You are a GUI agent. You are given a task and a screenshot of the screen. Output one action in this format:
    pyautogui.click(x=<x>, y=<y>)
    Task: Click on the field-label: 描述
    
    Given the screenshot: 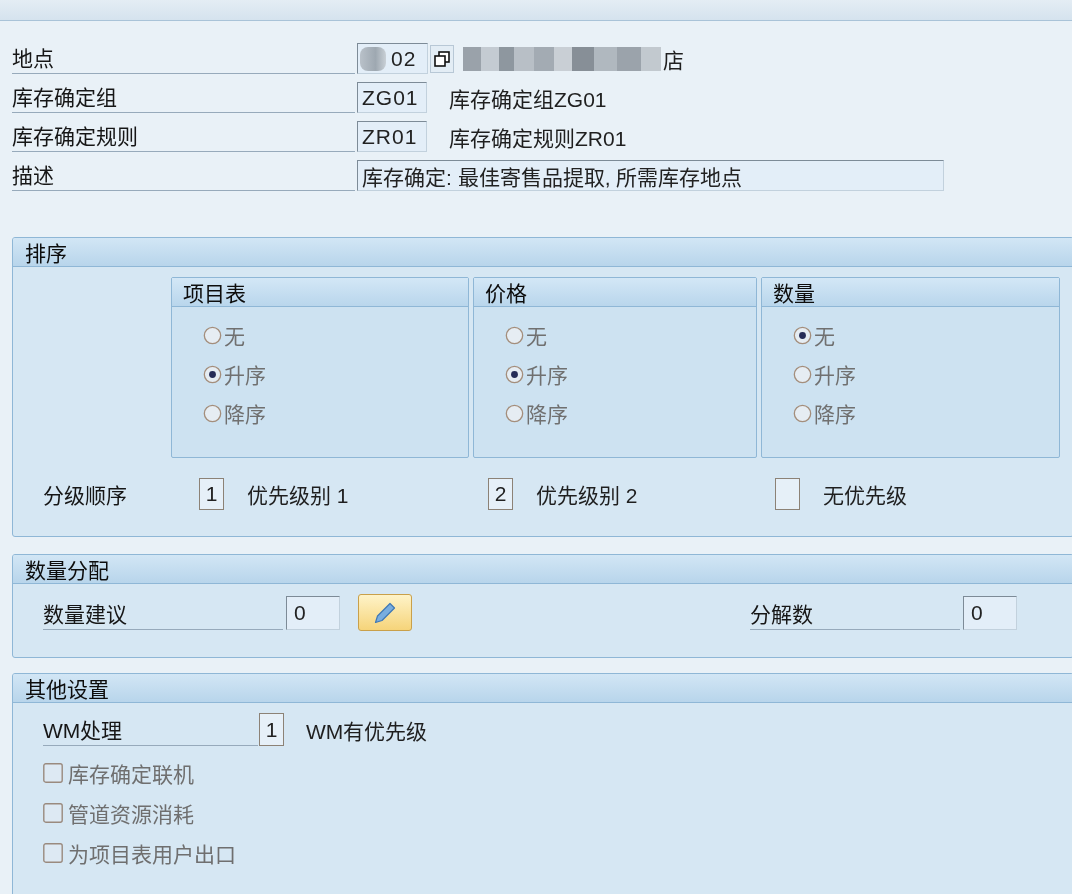 What is the action you would take?
    pyautogui.click(x=183, y=175)
    